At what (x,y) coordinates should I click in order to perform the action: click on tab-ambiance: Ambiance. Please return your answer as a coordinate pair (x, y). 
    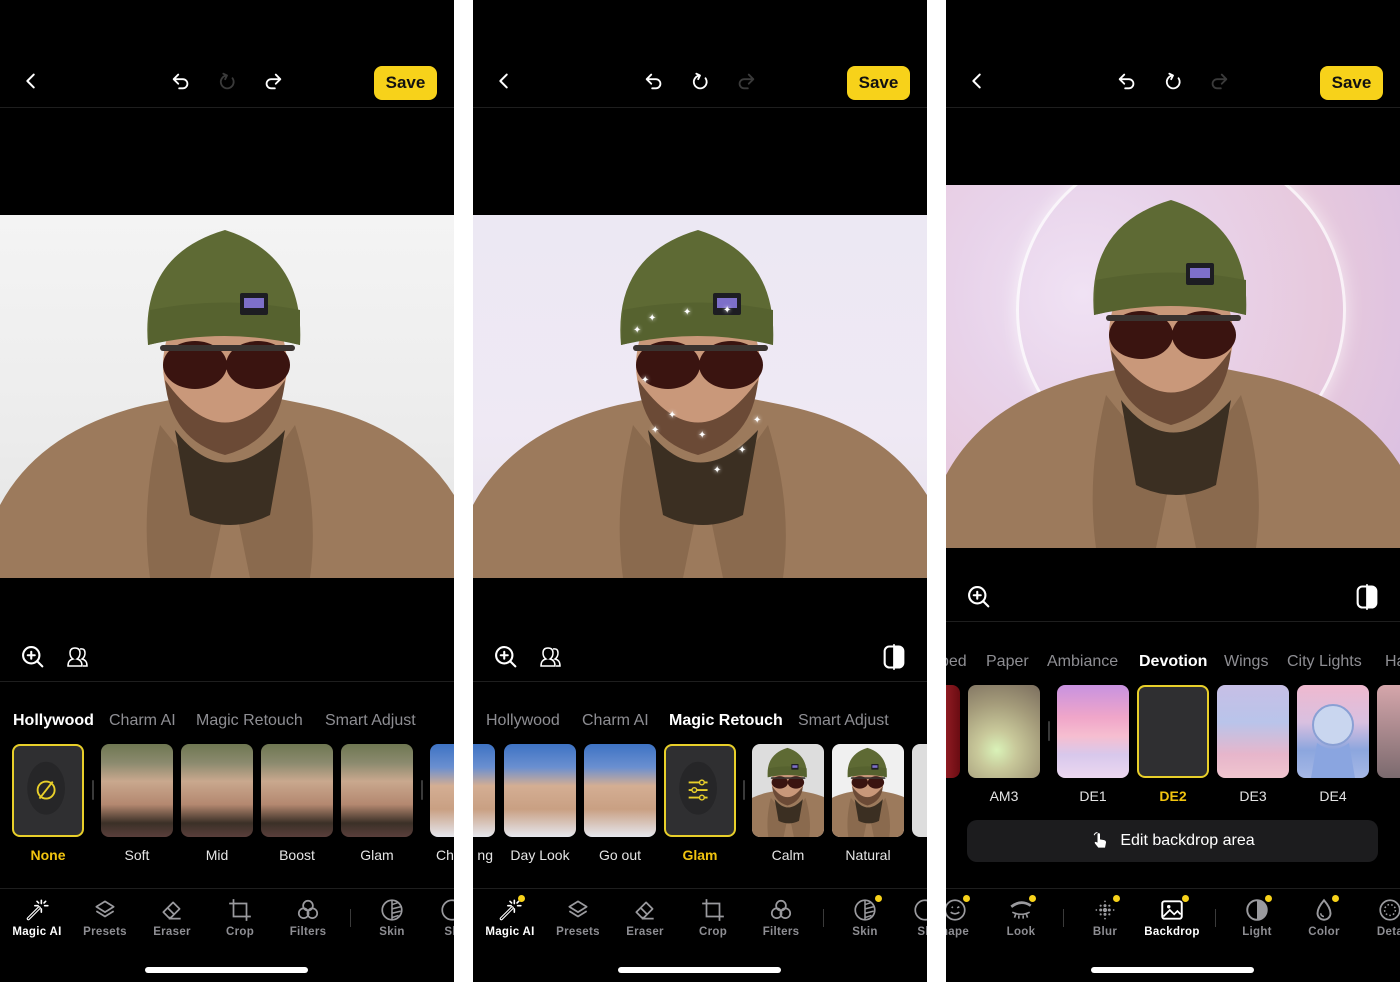
    Looking at the image, I should click on (1082, 662).